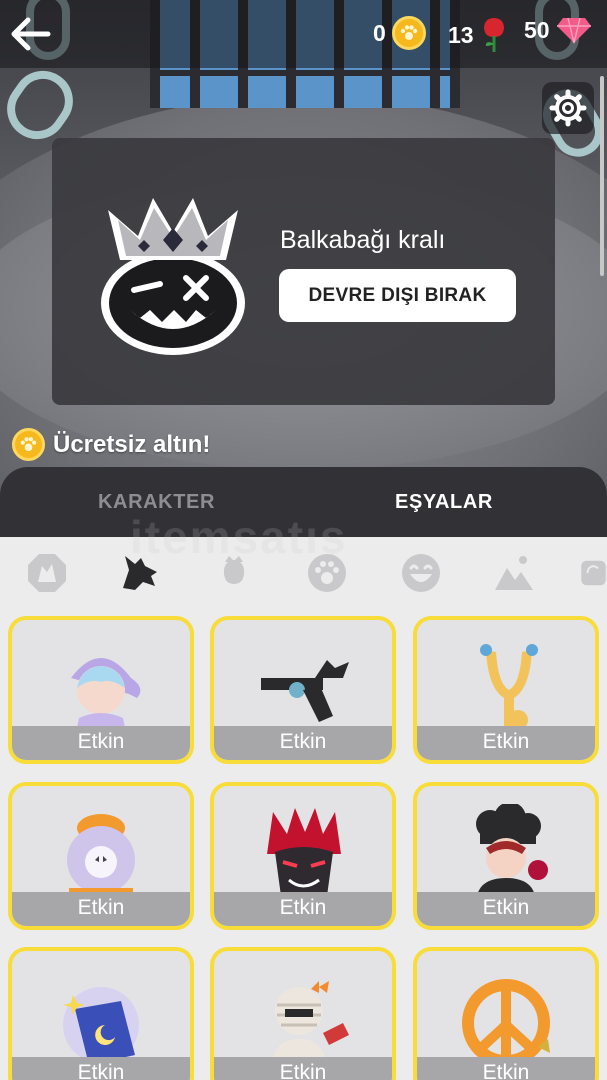  What do you see at coordinates (493, 35) in the screenshot?
I see `rose-icon` at bounding box center [493, 35].